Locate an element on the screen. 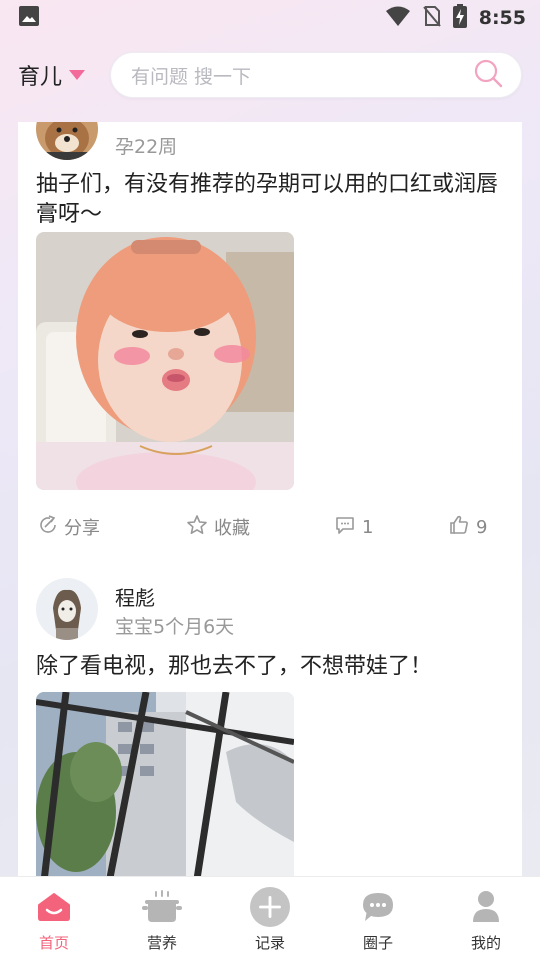 This screenshot has height=960, width=540. share-icon is located at coordinates (48, 527).